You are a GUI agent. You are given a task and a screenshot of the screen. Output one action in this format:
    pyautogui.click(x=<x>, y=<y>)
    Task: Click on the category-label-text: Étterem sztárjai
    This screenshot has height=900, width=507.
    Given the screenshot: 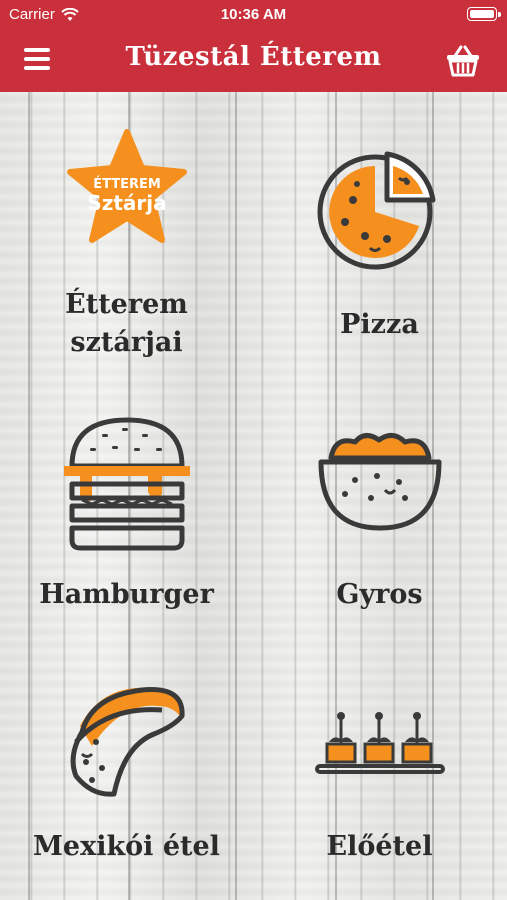 What is the action you would take?
    pyautogui.click(x=126, y=323)
    